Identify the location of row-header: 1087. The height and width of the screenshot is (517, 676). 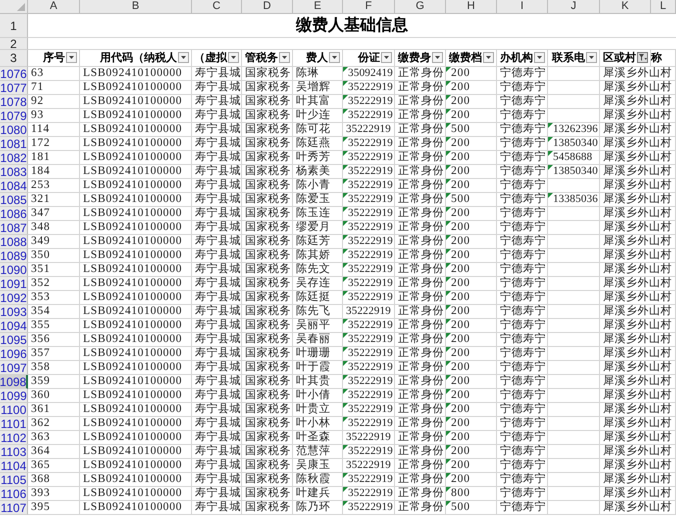
(14, 228).